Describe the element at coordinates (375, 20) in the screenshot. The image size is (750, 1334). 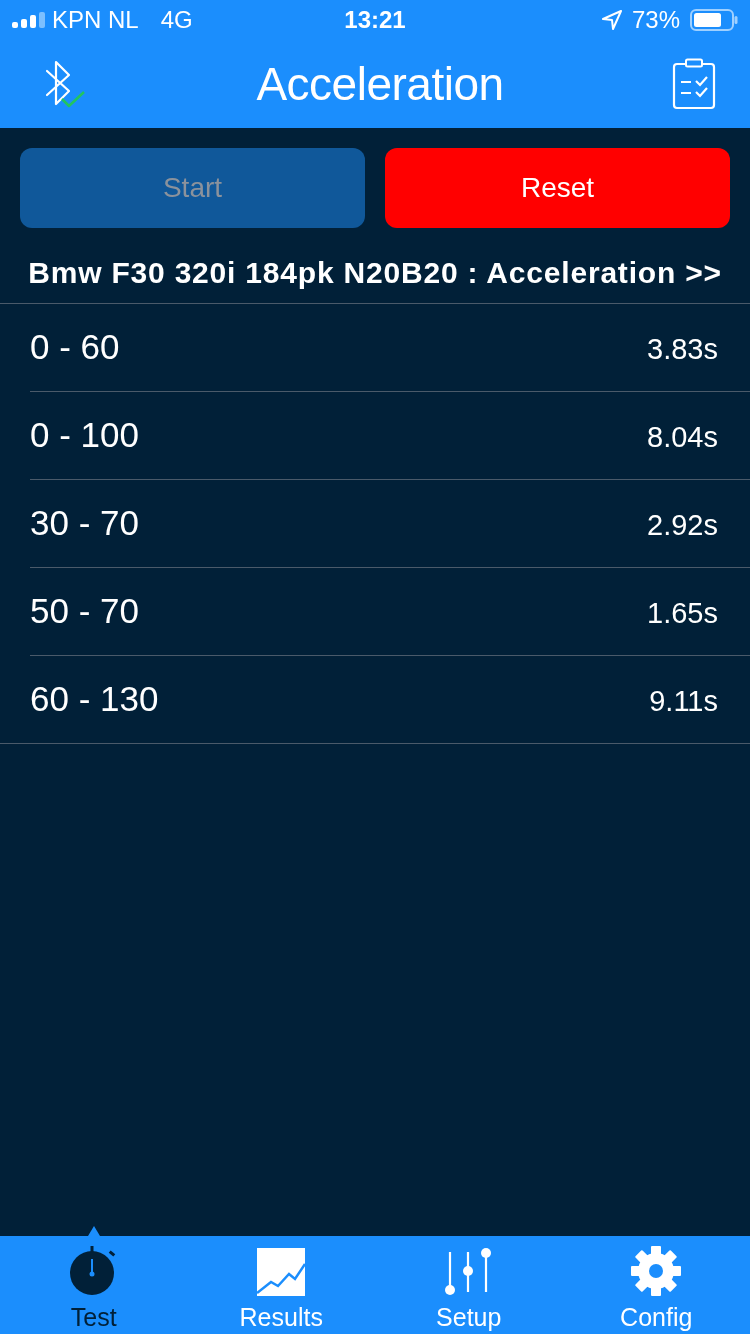
I see `status-time: 13:21` at that location.